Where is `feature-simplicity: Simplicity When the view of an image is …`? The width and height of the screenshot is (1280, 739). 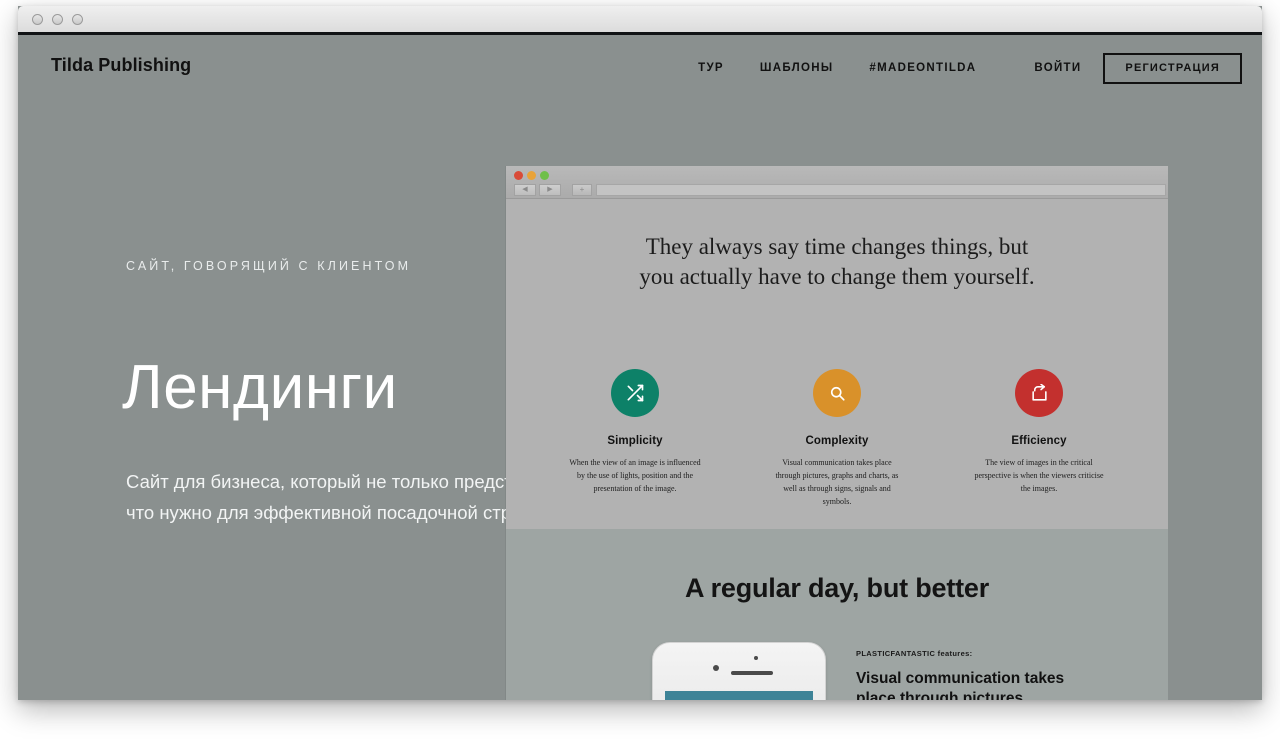
feature-simplicity: Simplicity When the view of an image is … is located at coordinates (635, 439).